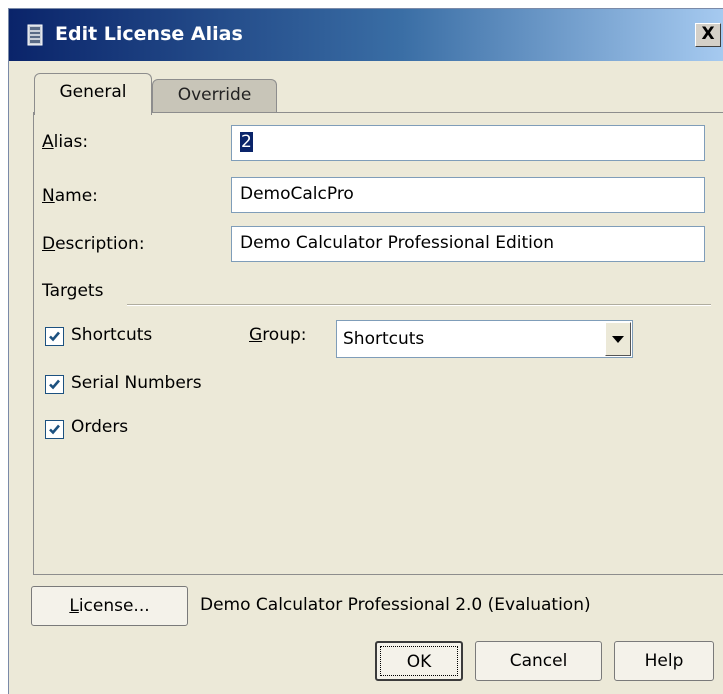 The image size is (723, 694). What do you see at coordinates (468, 143) in the screenshot?
I see `alias-input: 2` at bounding box center [468, 143].